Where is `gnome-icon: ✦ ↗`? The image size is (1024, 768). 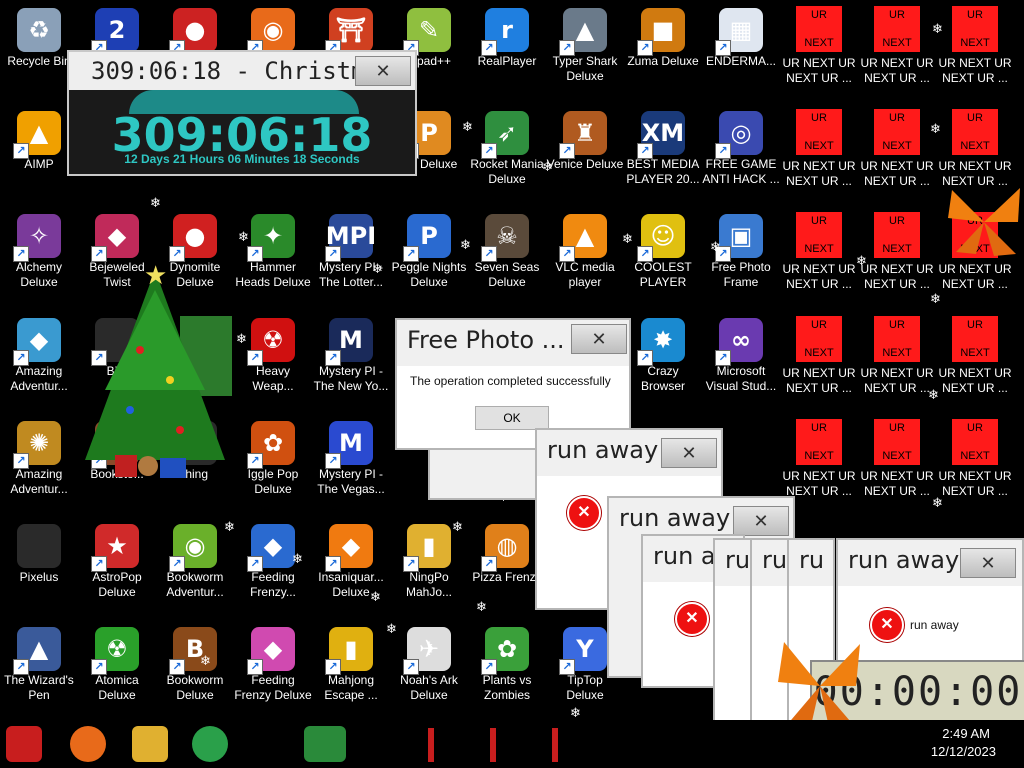 gnome-icon: ✦ ↗ is located at coordinates (271, 238).